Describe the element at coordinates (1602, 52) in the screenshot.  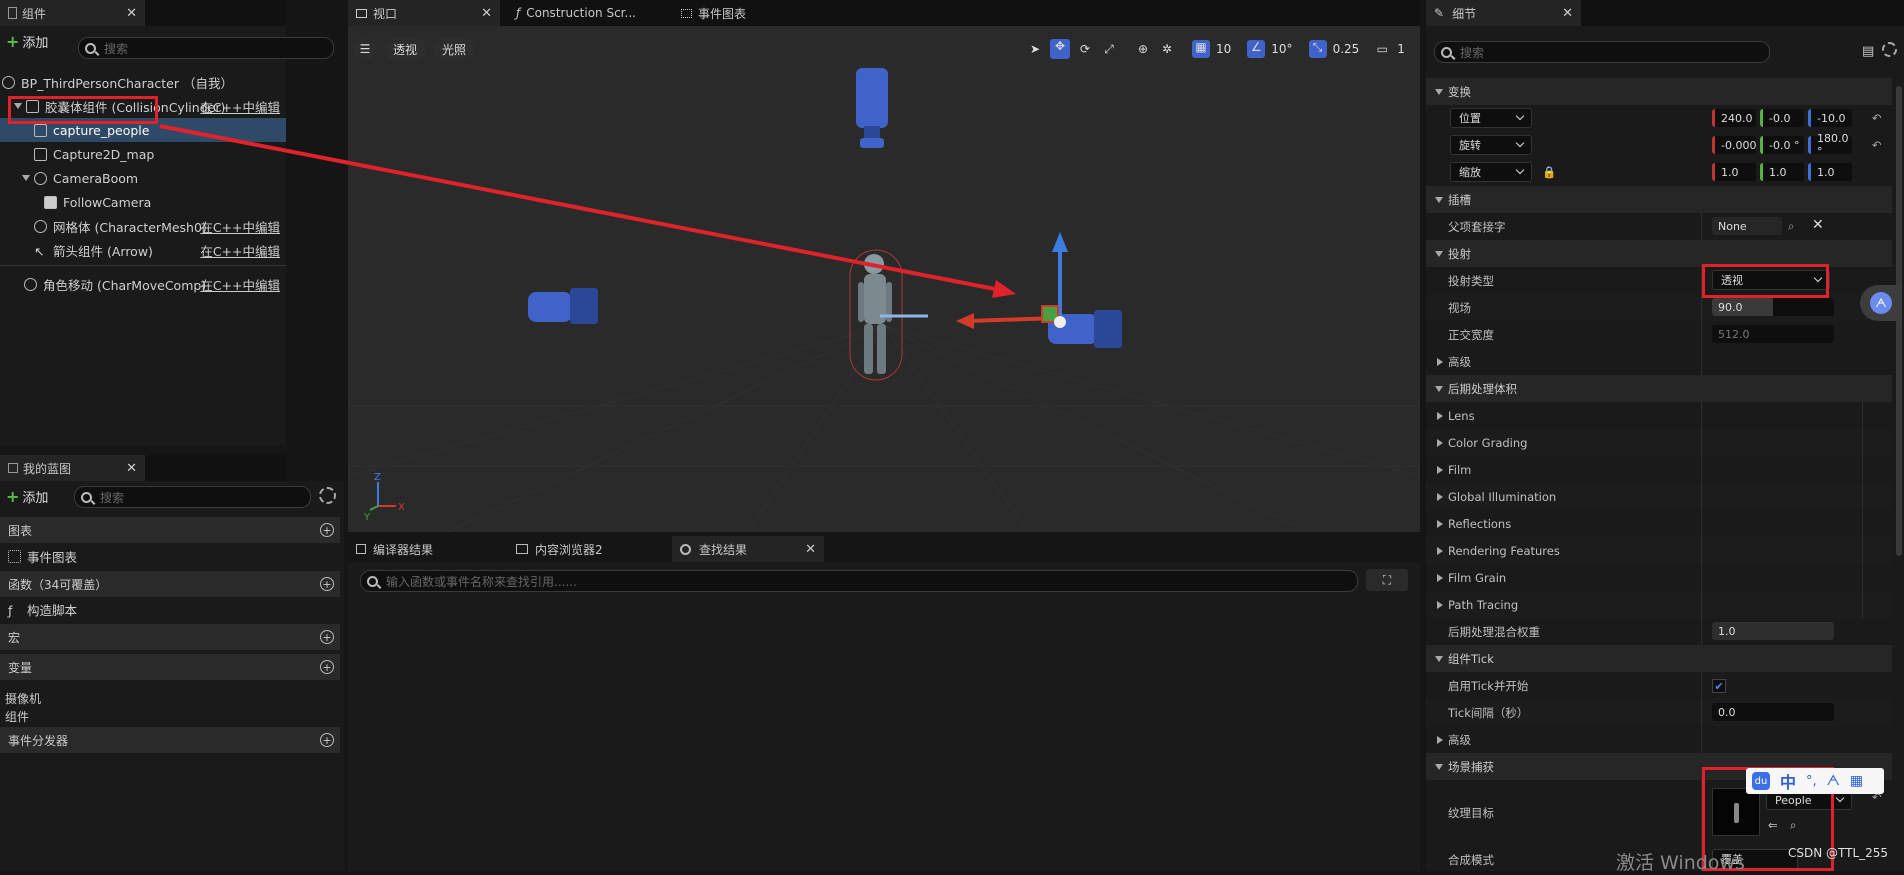
I see `details-search-input: 搜索` at that location.